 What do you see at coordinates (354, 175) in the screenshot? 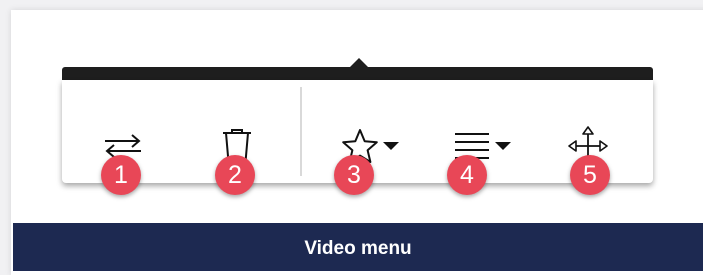
I see `callout-badge-3: 3` at bounding box center [354, 175].